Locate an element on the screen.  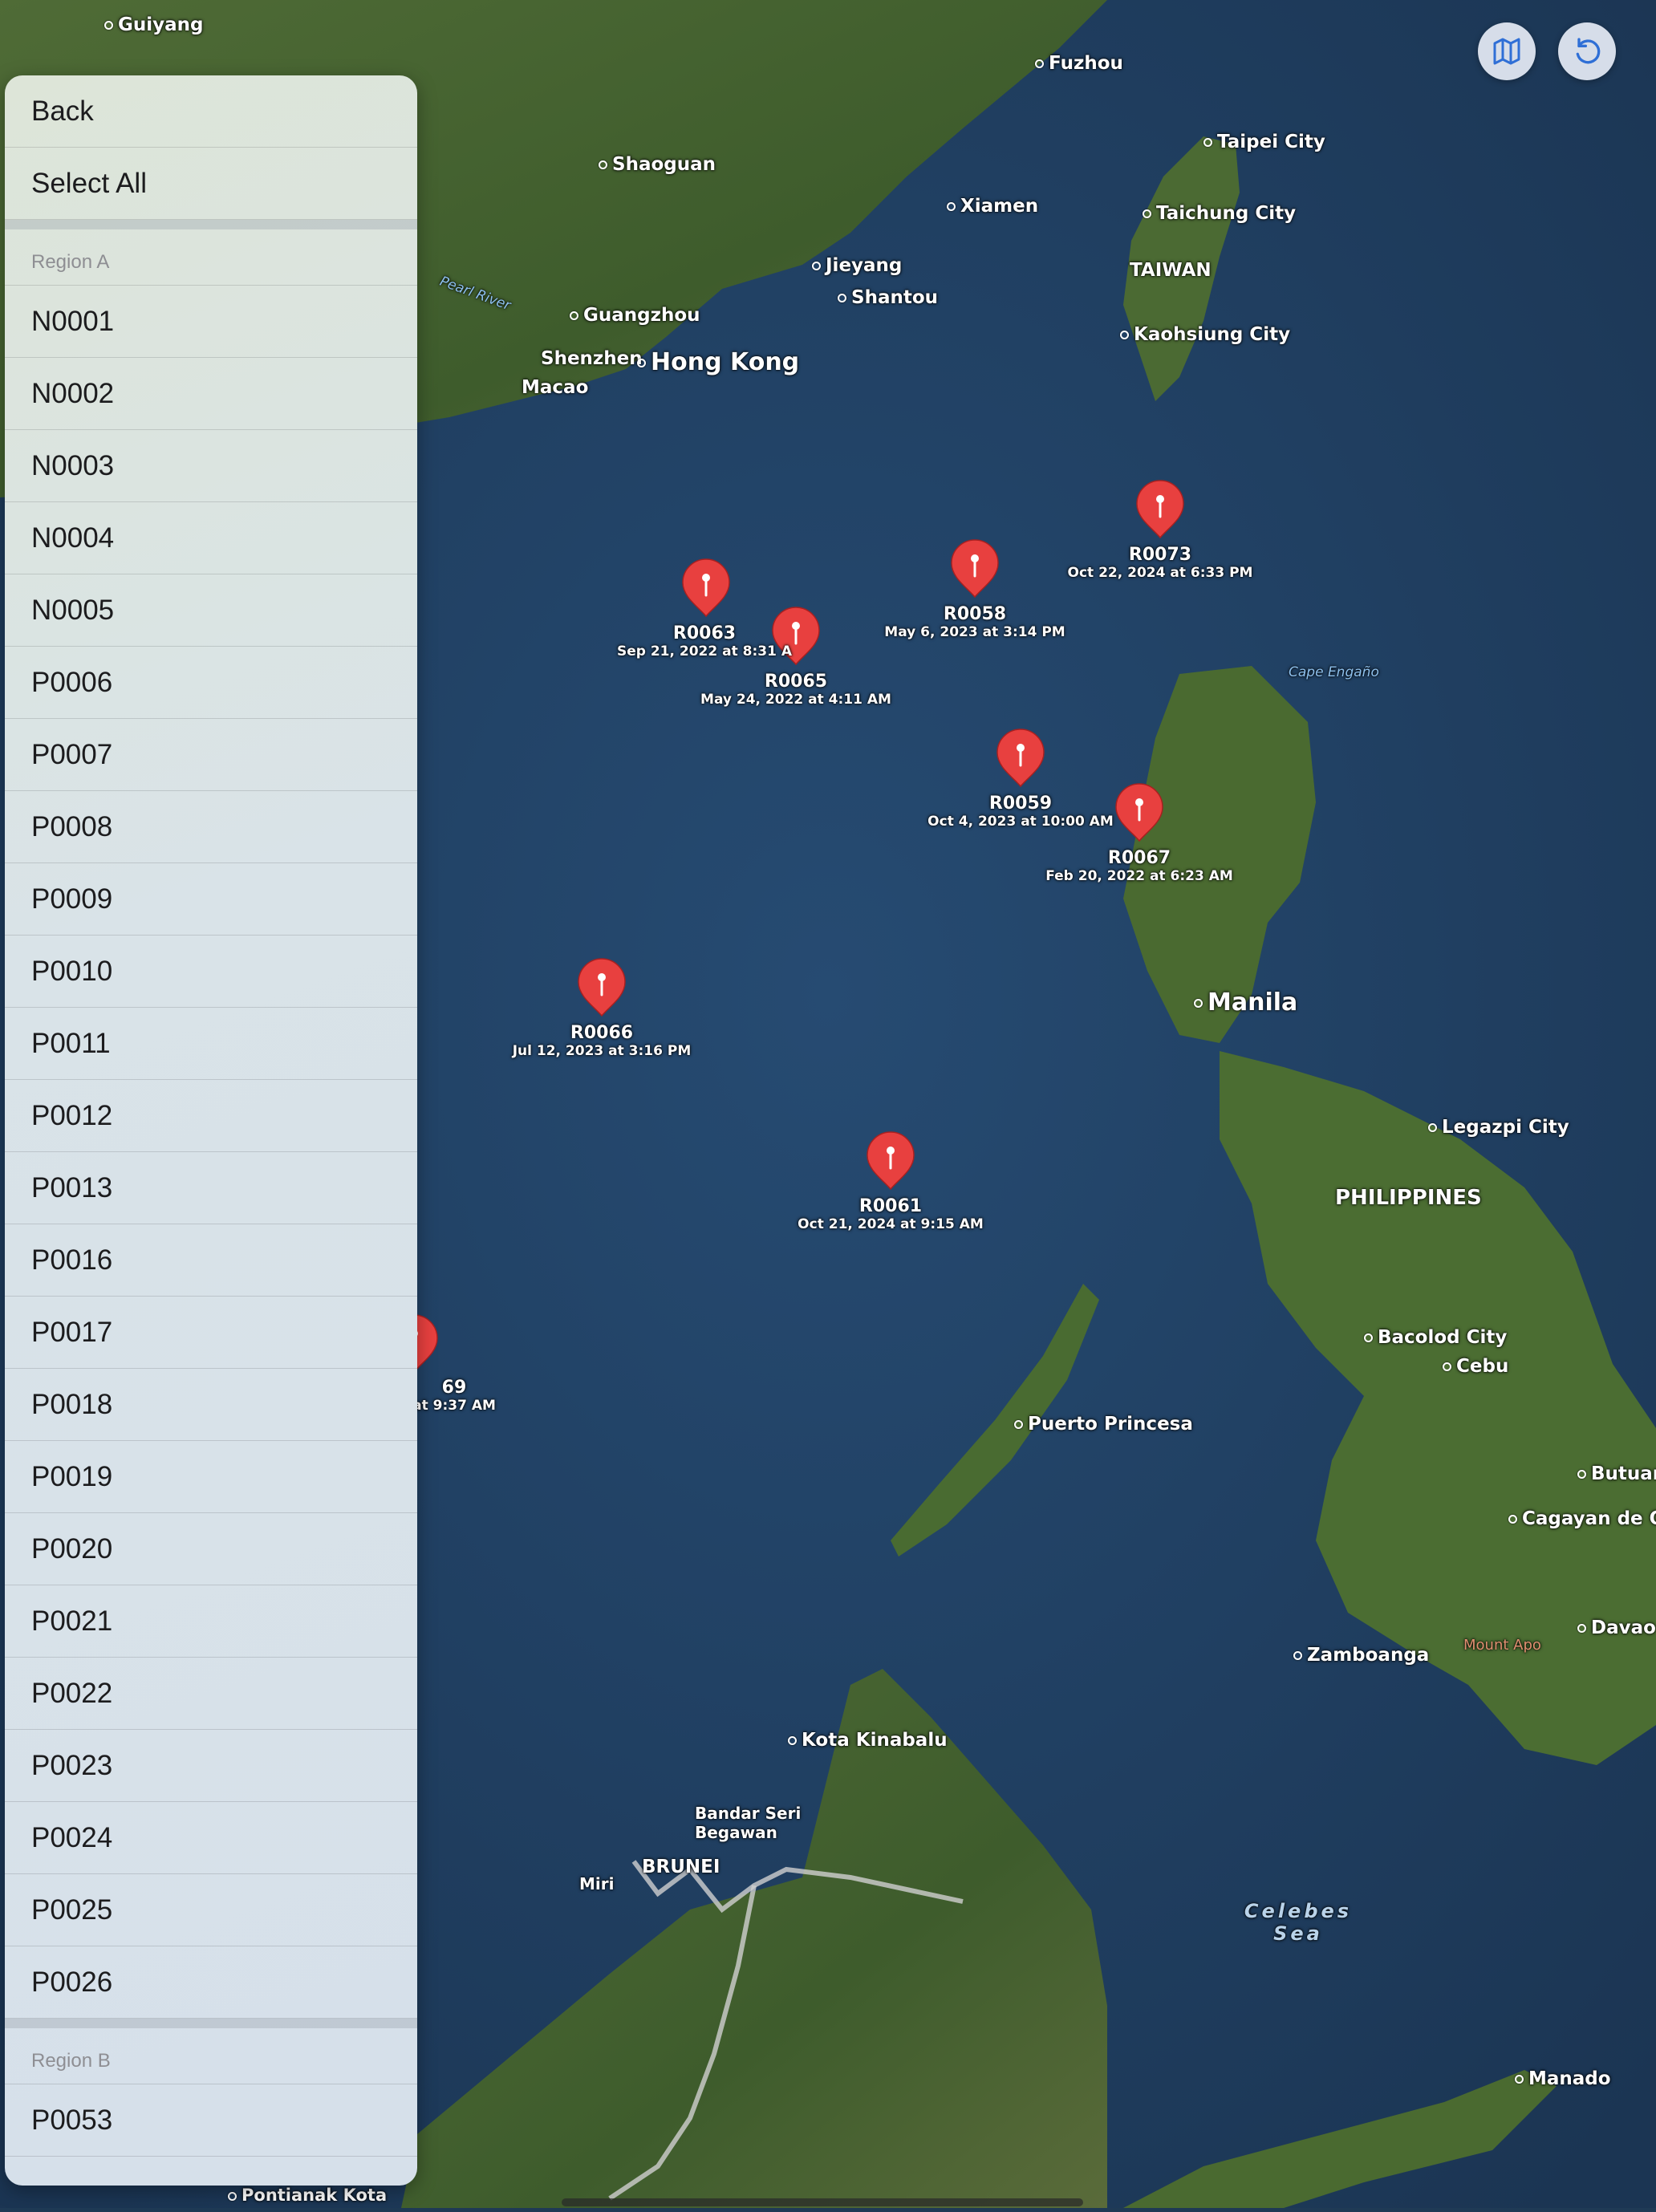
rotate-icon is located at coordinates (1588, 51).